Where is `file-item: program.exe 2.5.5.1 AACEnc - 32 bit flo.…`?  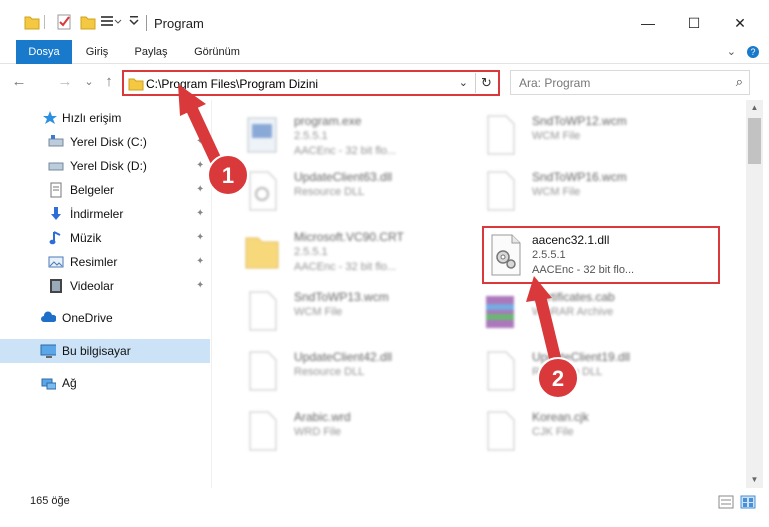 file-item: program.exe 2.5.5.1 AACEnc - 32 bit flo.… is located at coordinates (352, 135).